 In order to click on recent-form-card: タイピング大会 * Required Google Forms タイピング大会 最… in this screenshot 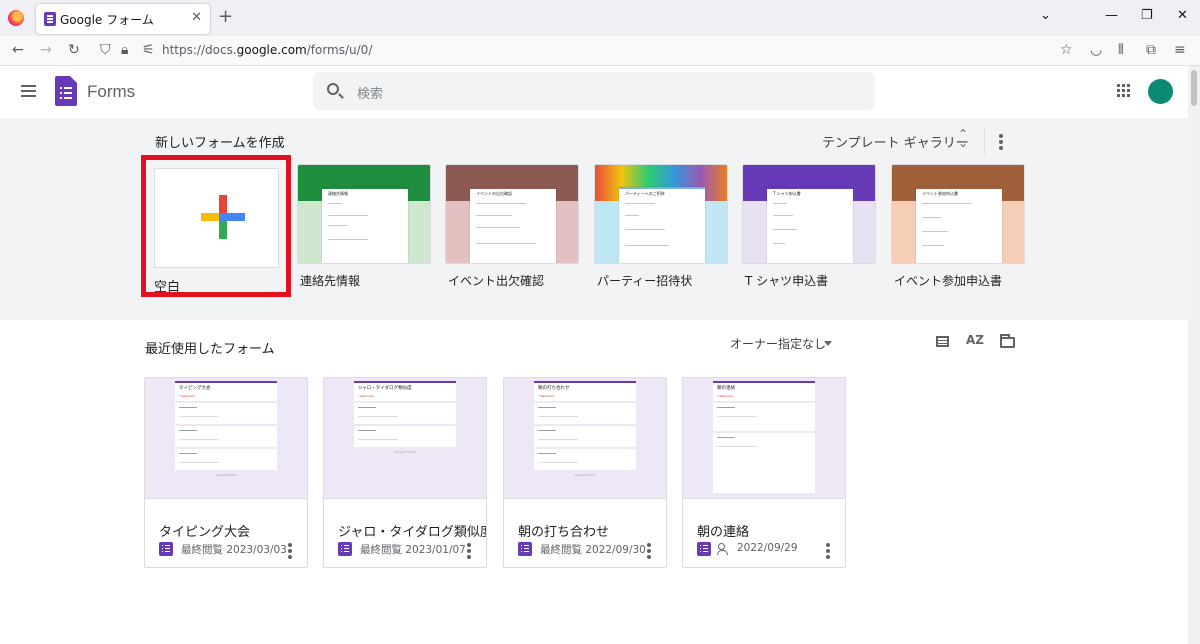, I will do `click(226, 472)`.